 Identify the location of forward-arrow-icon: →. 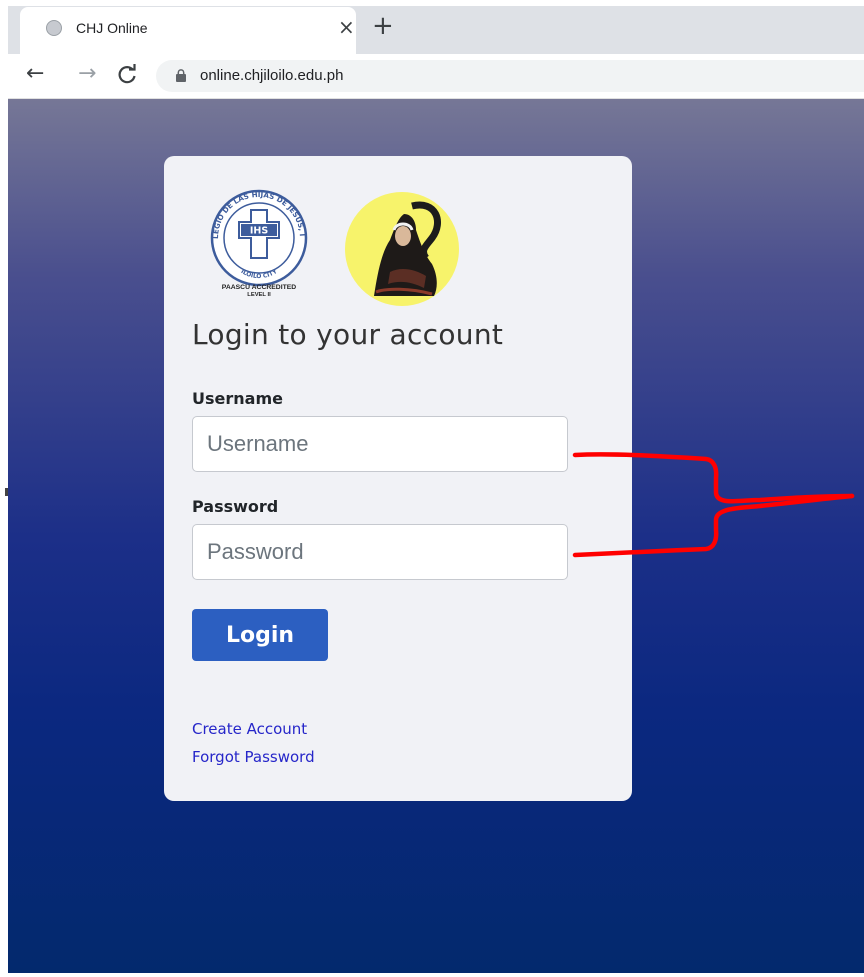
(87, 74).